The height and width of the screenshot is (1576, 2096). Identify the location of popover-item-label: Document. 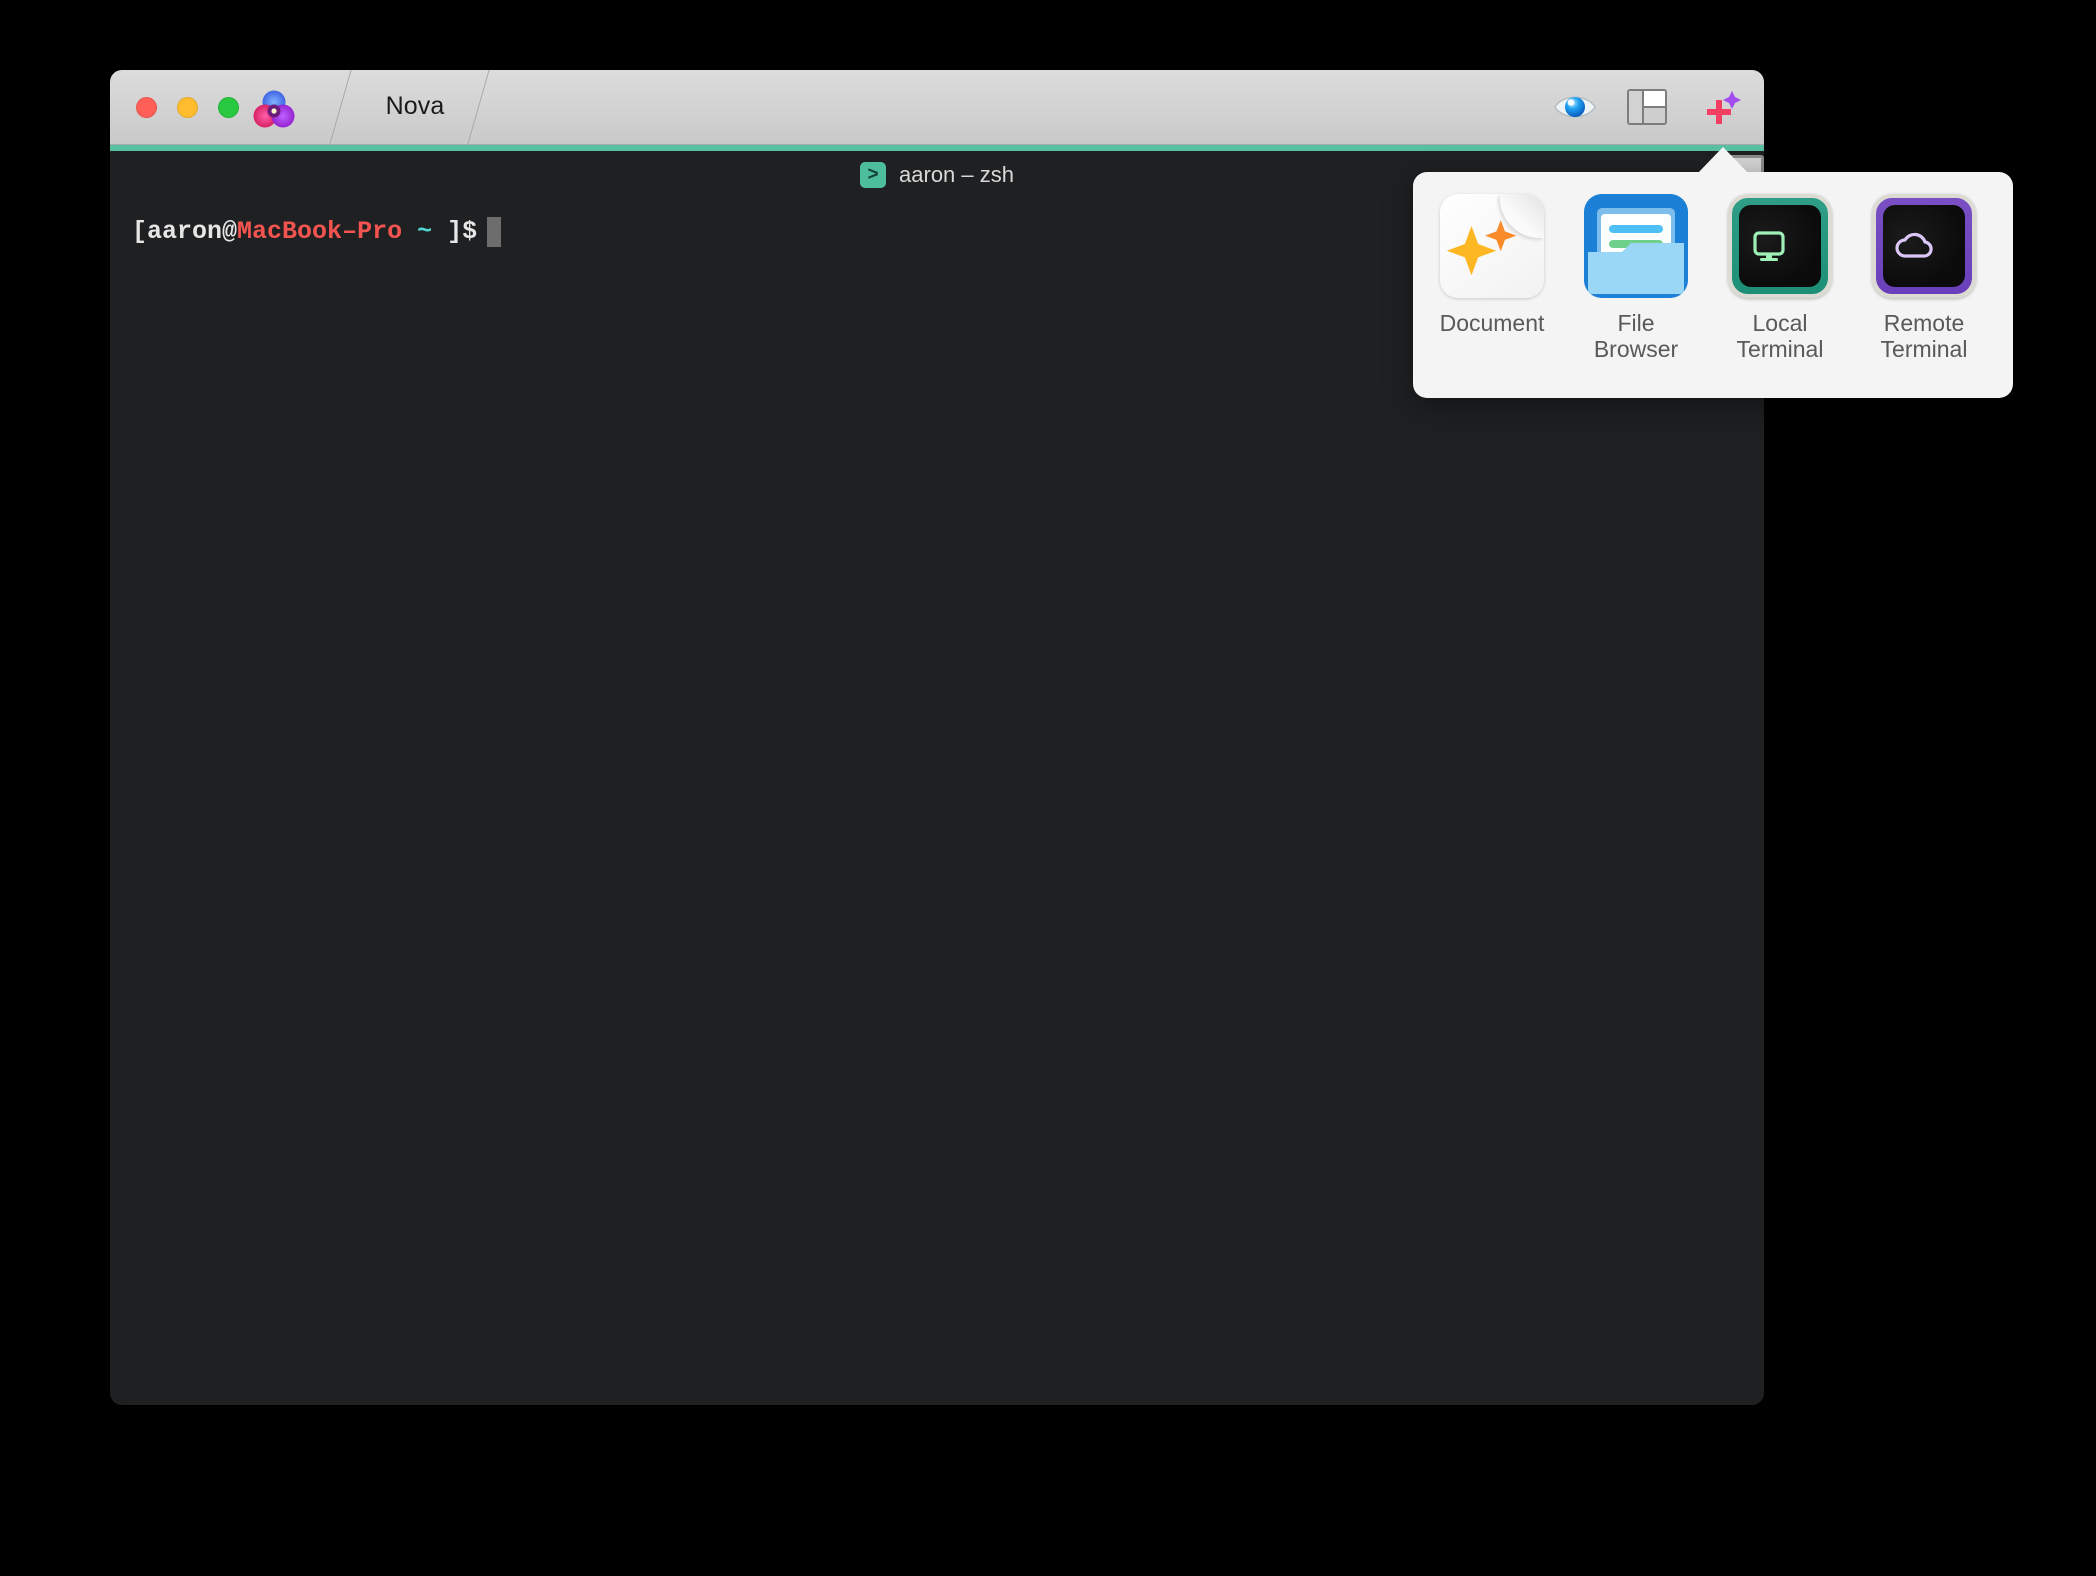
(1492, 323).